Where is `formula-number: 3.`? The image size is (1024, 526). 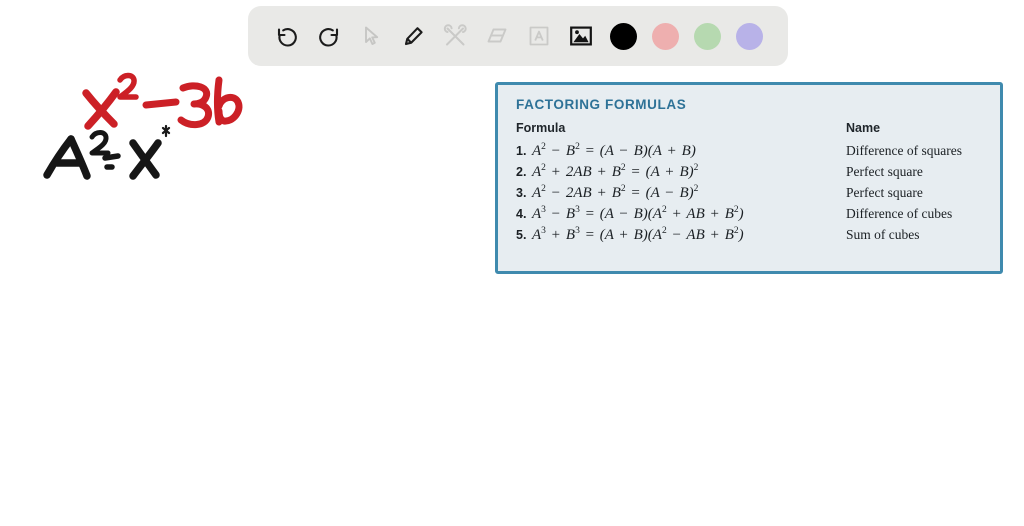 formula-number: 3. is located at coordinates (521, 193).